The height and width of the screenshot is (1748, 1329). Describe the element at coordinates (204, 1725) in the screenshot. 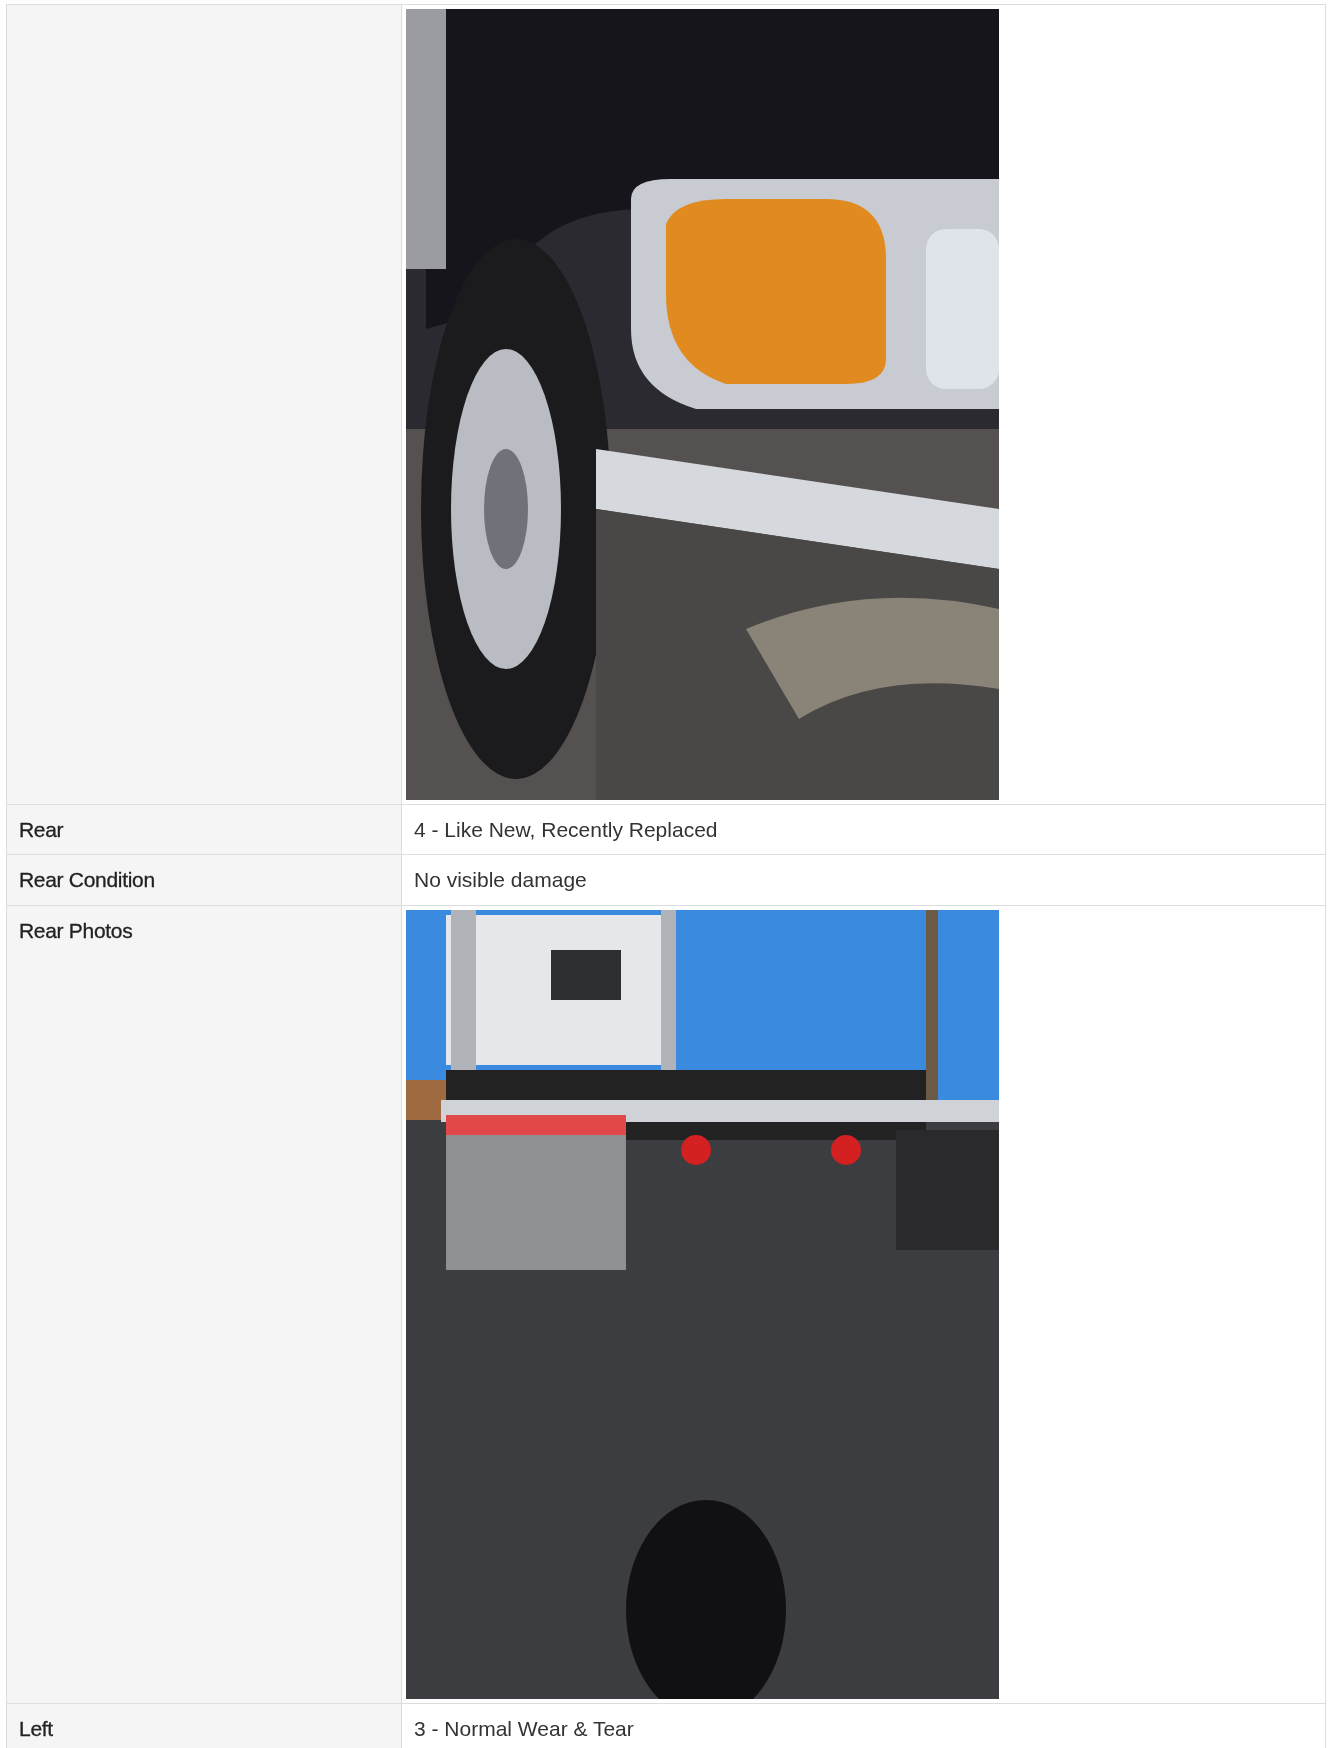

I see `label-cell: Left` at that location.